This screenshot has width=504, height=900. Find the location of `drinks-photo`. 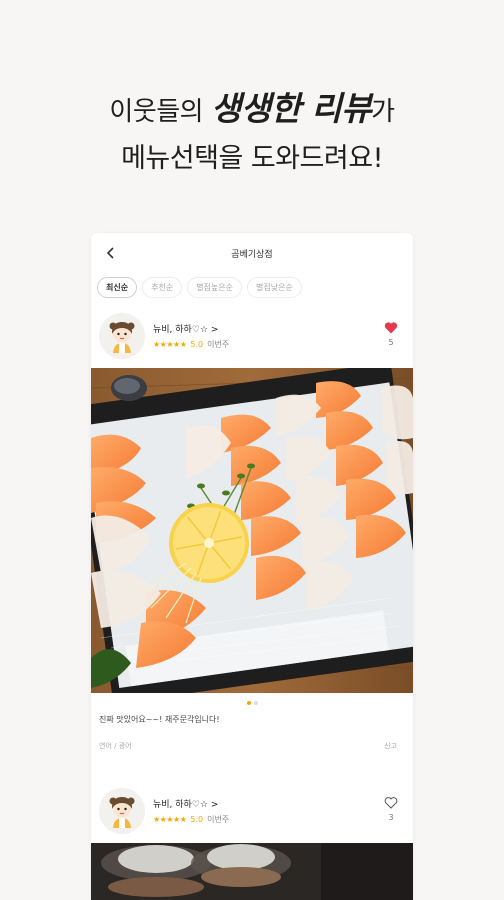

drinks-photo is located at coordinates (252, 871).